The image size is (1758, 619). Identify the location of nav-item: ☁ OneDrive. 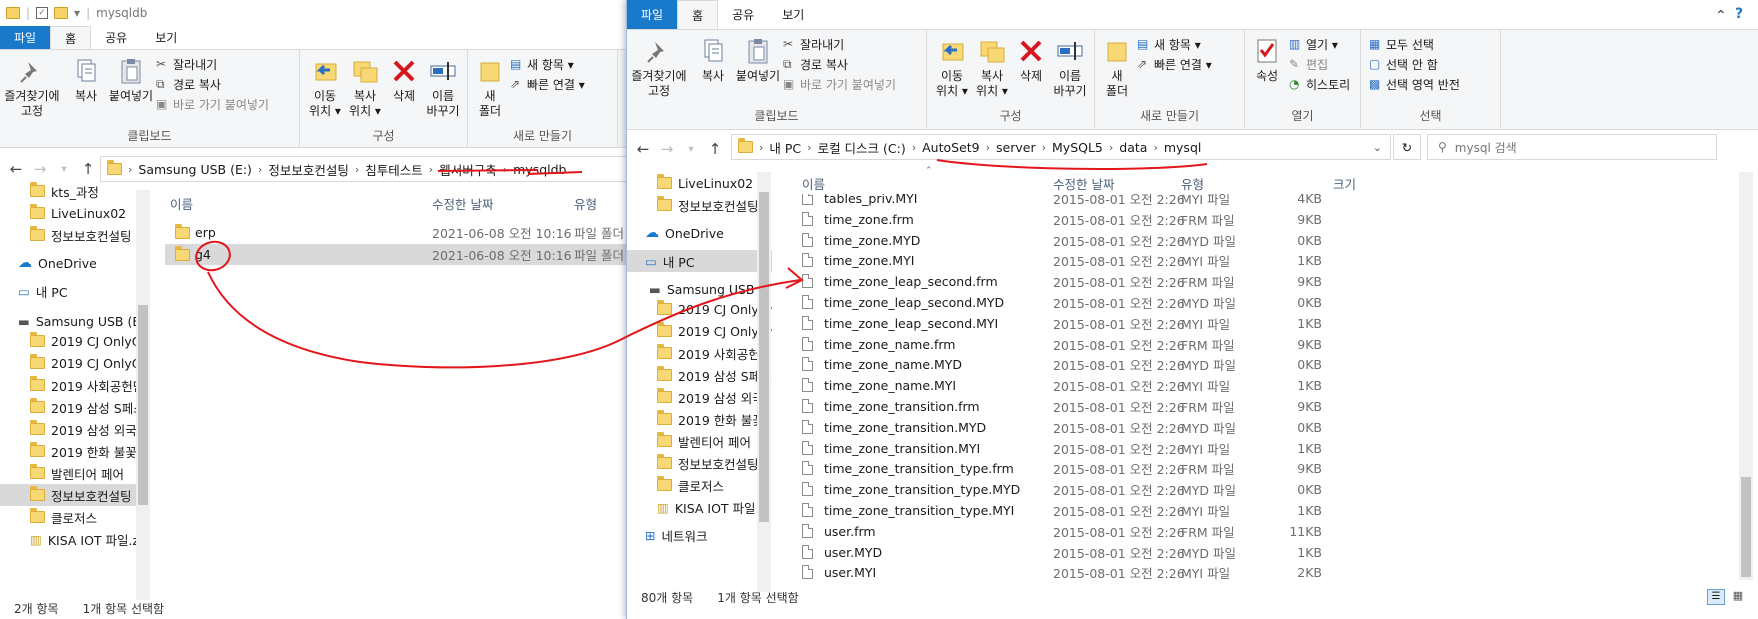
(75, 263).